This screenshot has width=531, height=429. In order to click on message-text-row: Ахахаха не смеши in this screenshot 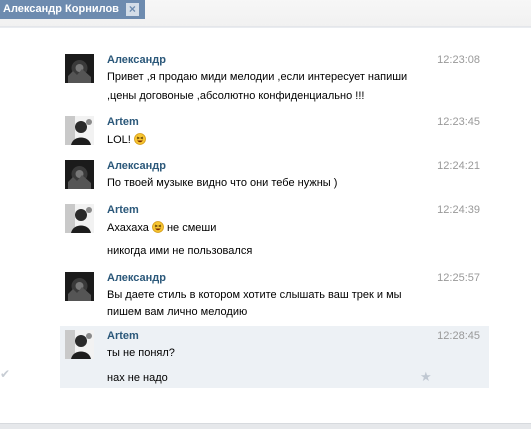, I will do `click(161, 227)`.